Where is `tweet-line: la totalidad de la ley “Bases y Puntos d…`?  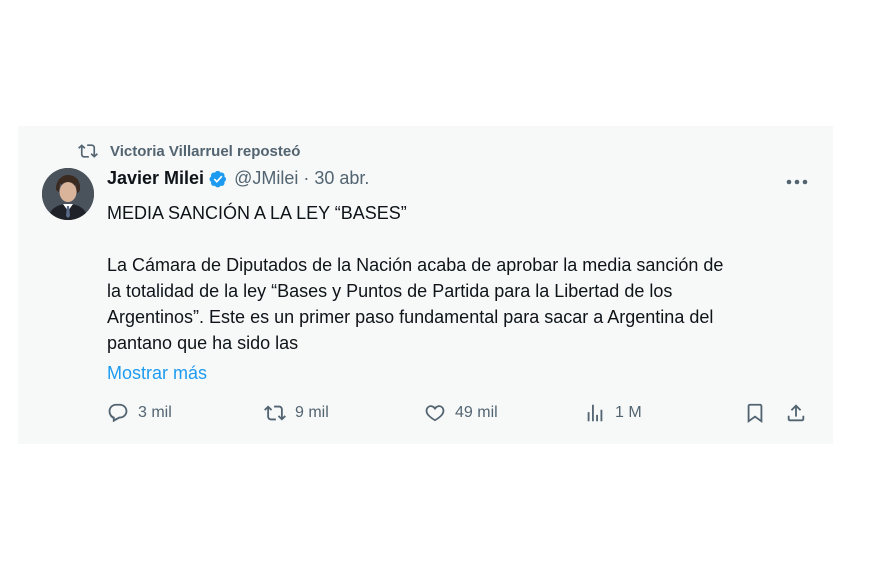
tweet-line: la totalidad de la ley “Bases y Puntos d… is located at coordinates (390, 291).